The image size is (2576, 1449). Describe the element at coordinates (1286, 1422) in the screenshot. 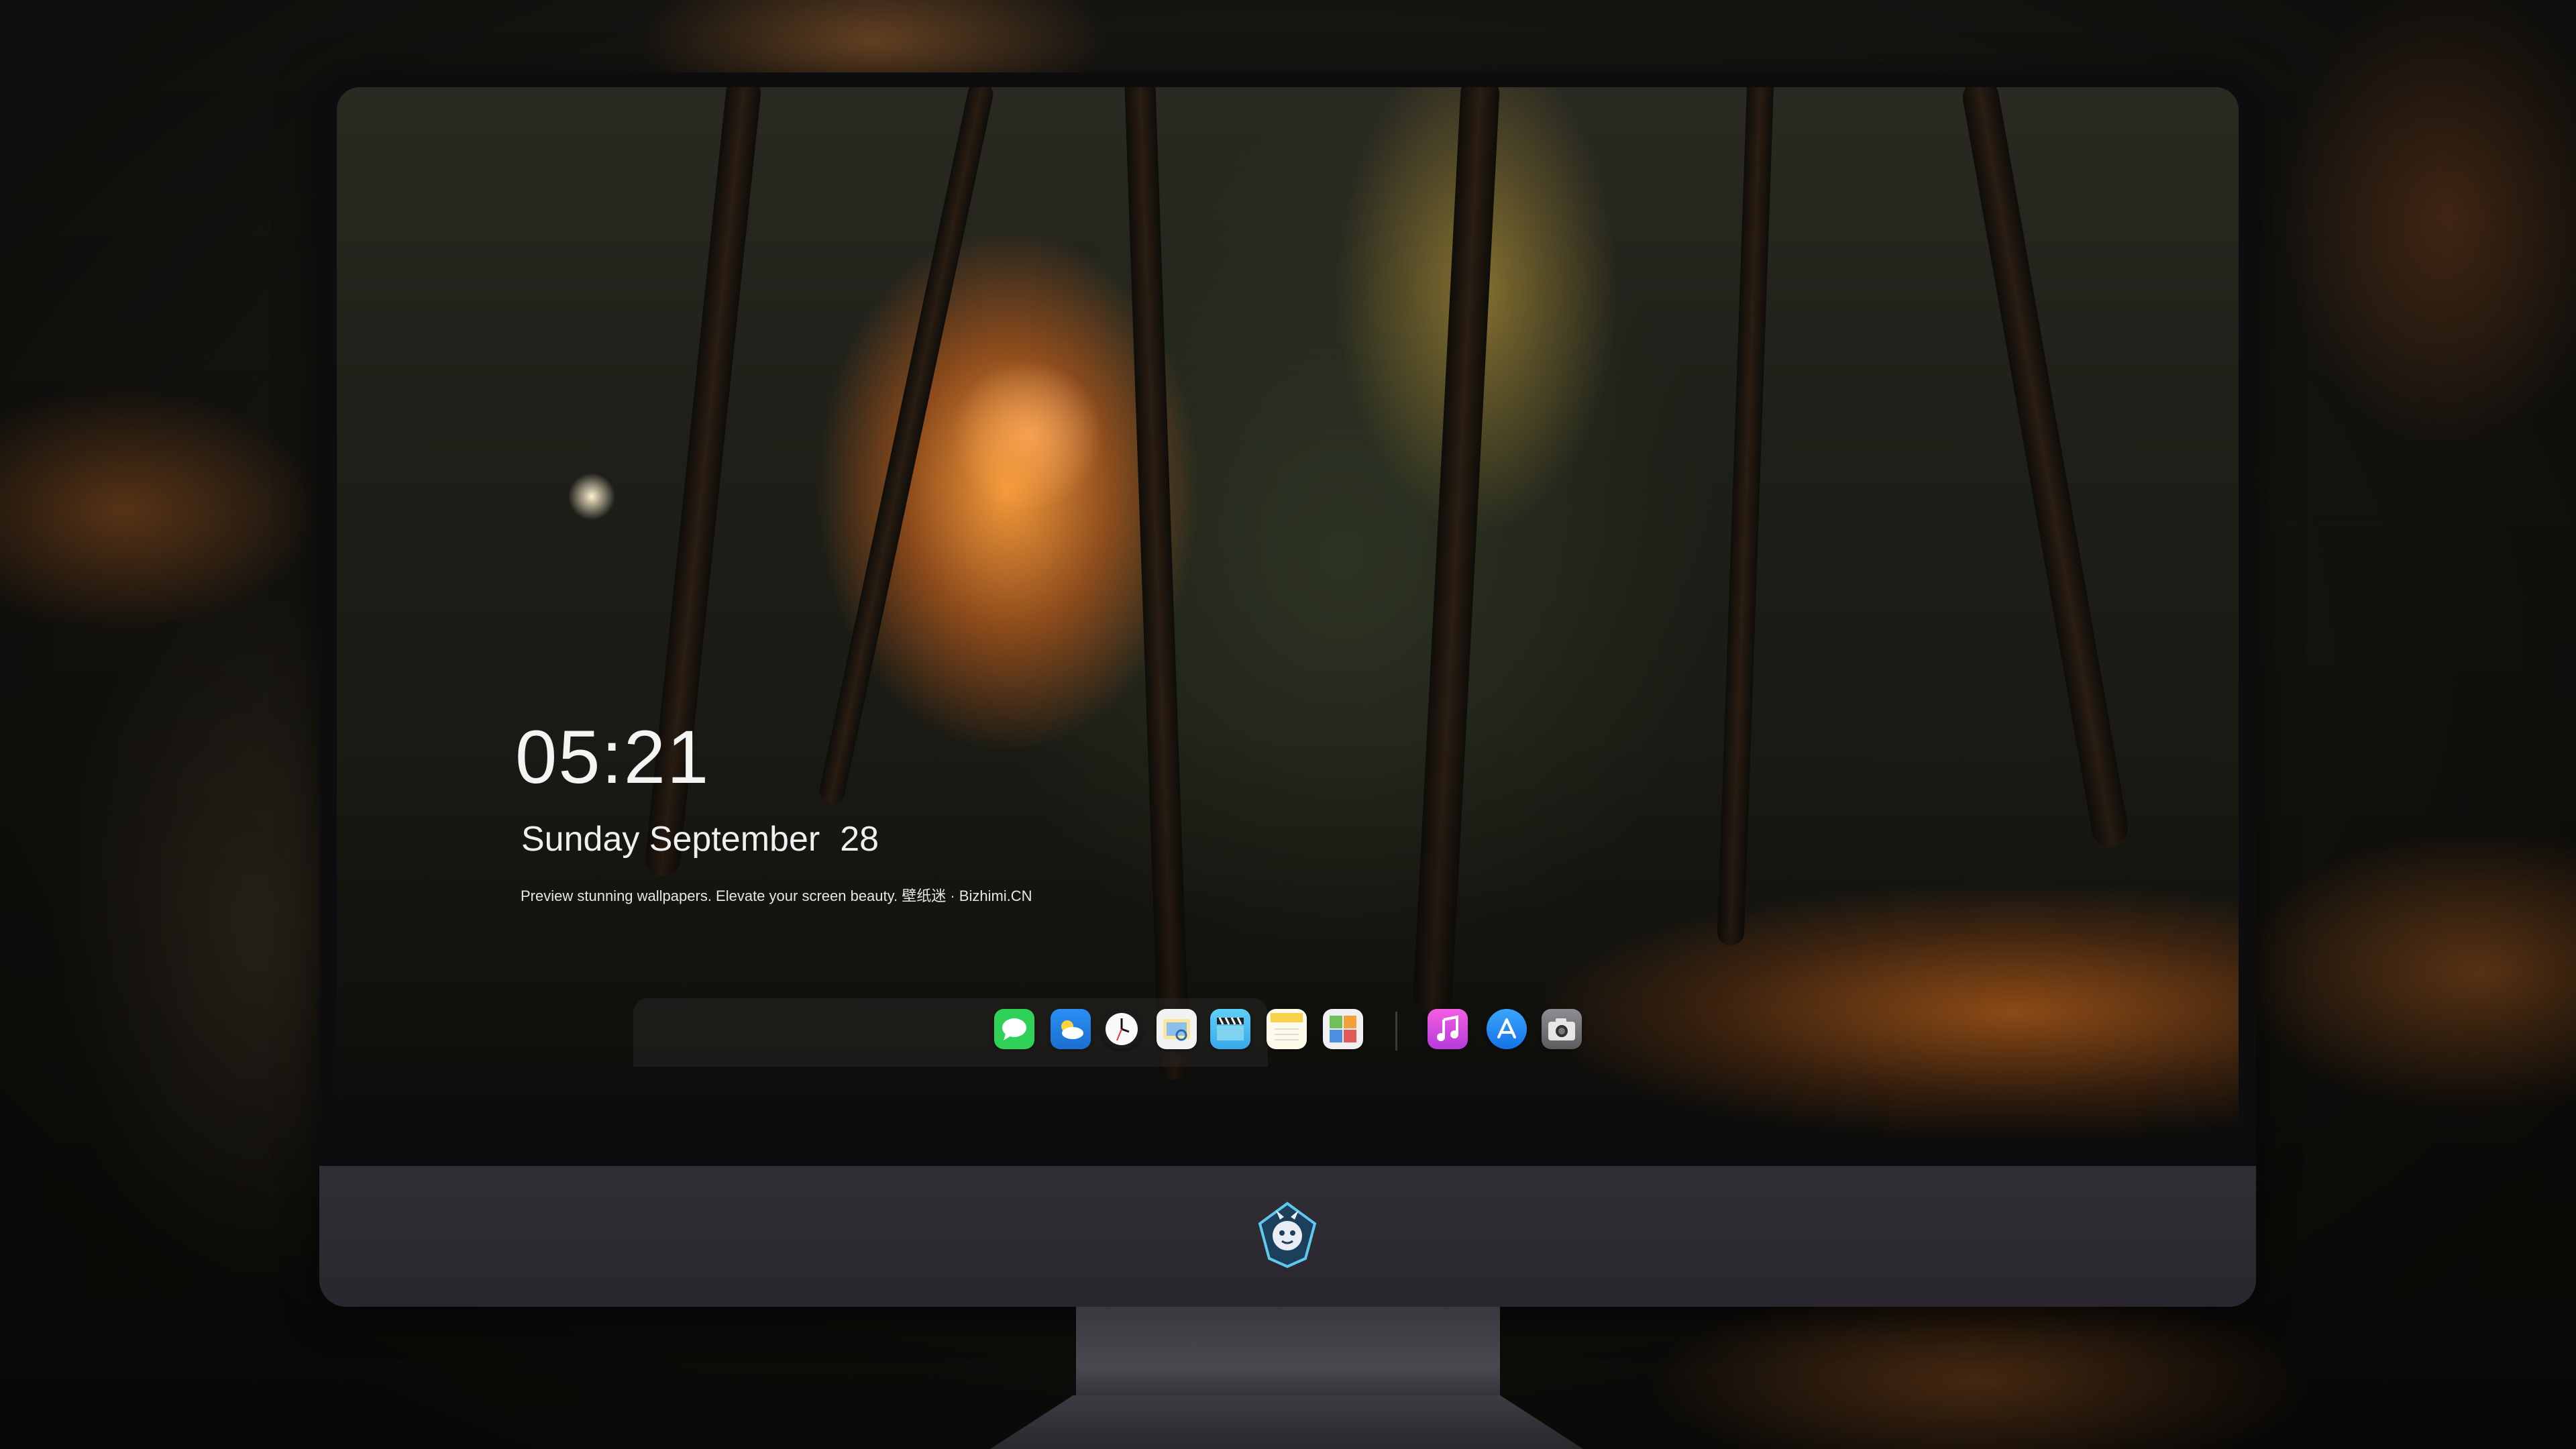

I see `monitor-stand-foot` at that location.